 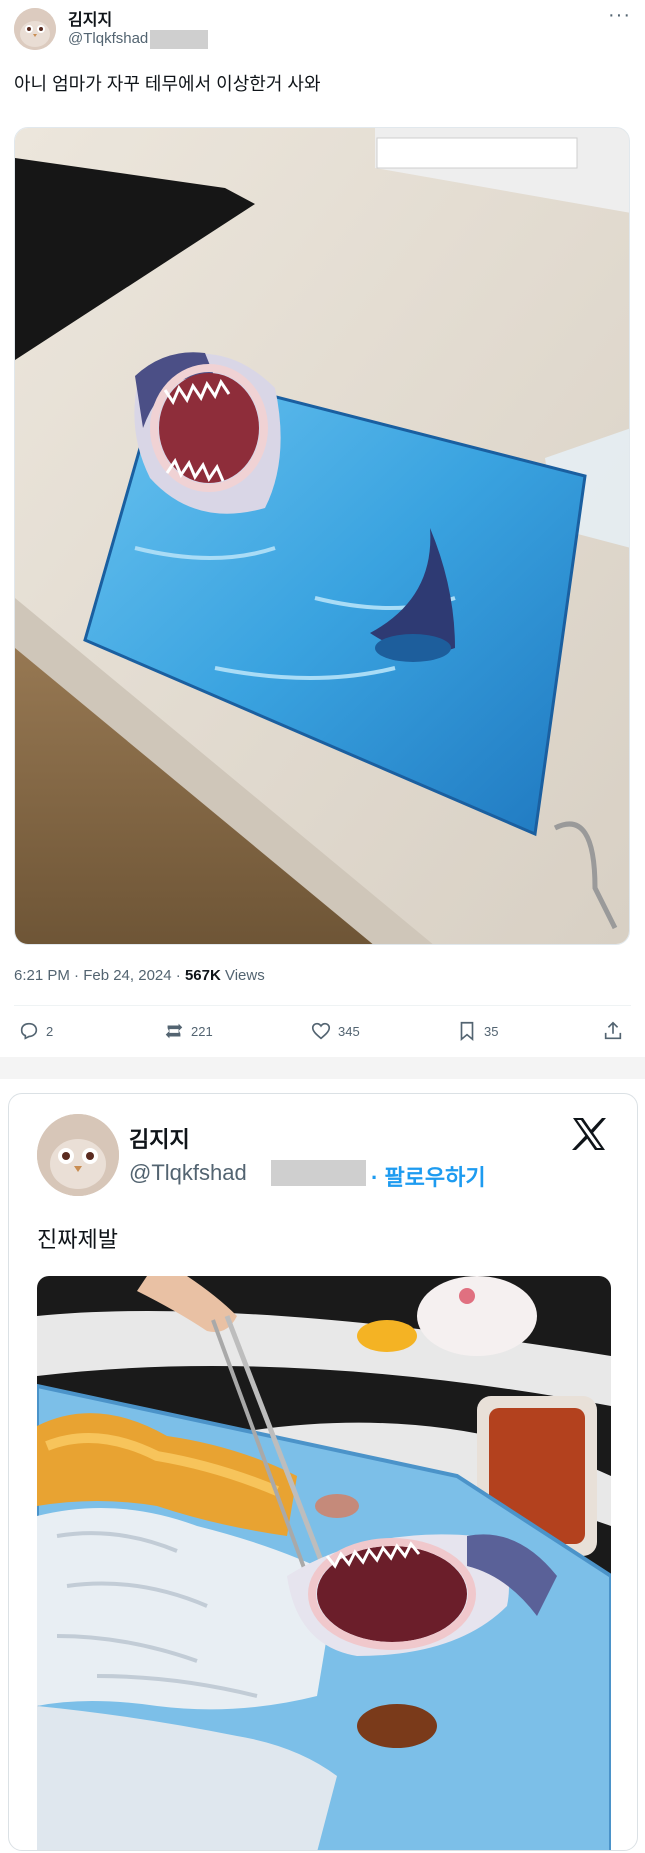 What do you see at coordinates (29, 1031) in the screenshot?
I see `reply-icon` at bounding box center [29, 1031].